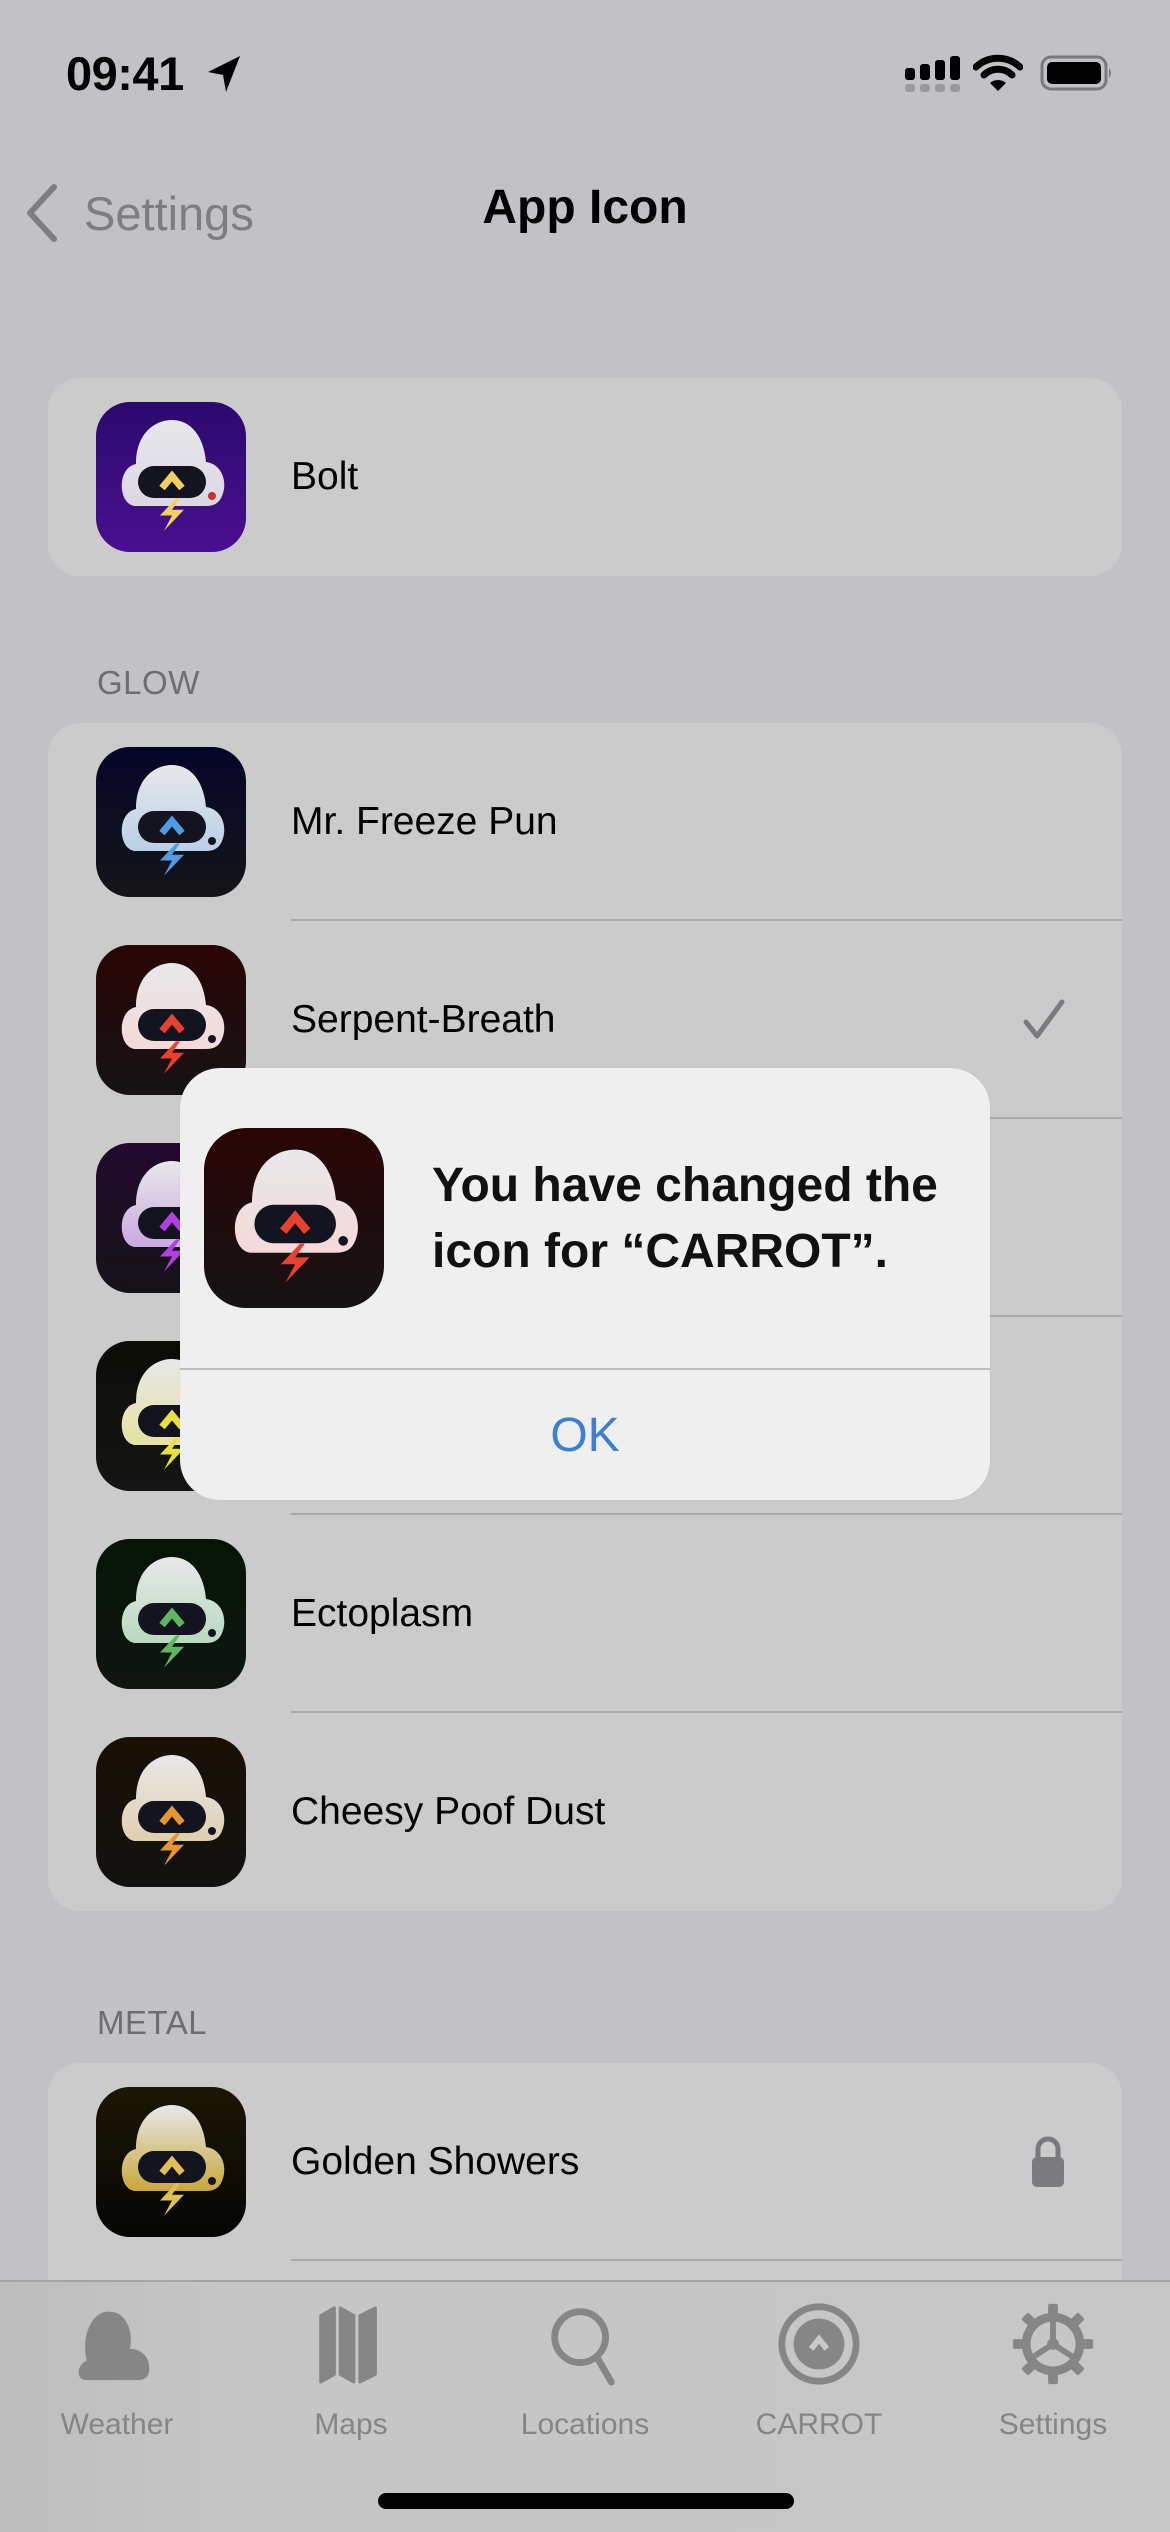 The height and width of the screenshot is (2532, 1170). Describe the element at coordinates (1075, 73) in the screenshot. I see `battery-icon` at that location.